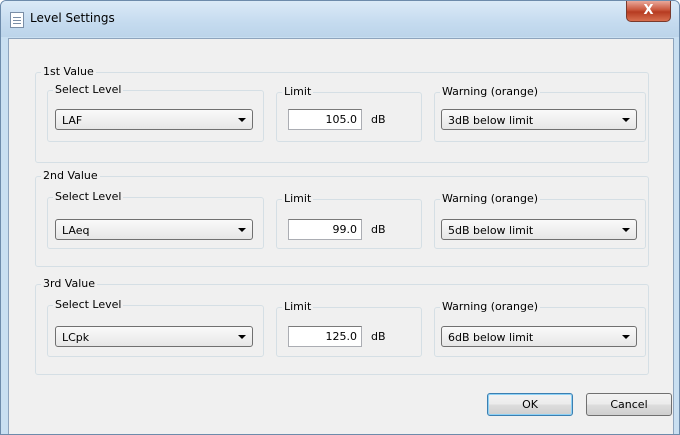 This screenshot has width=680, height=435. What do you see at coordinates (69, 283) in the screenshot?
I see `group-title: 3rd Value` at bounding box center [69, 283].